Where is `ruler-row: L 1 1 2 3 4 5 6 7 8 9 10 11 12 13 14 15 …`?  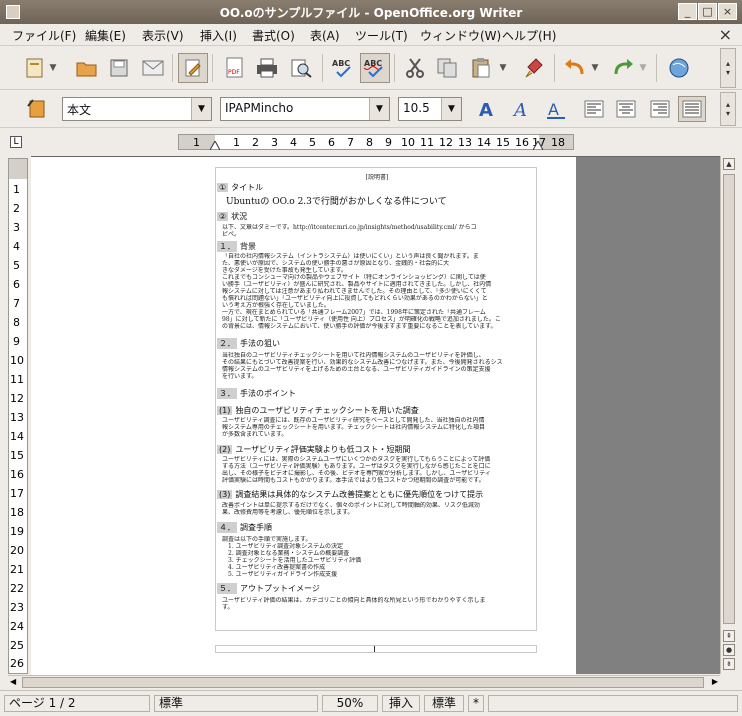 ruler-row: L 1 1 2 3 4 5 6 7 8 9 10 11 12 13 14 15 … is located at coordinates (371, 142).